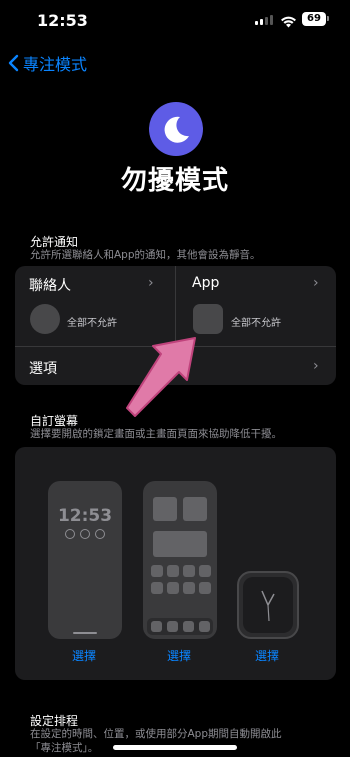 The width and height of the screenshot is (350, 757). I want to click on schedule-subtitle-line2: 「專注模式」。, so click(64, 748).